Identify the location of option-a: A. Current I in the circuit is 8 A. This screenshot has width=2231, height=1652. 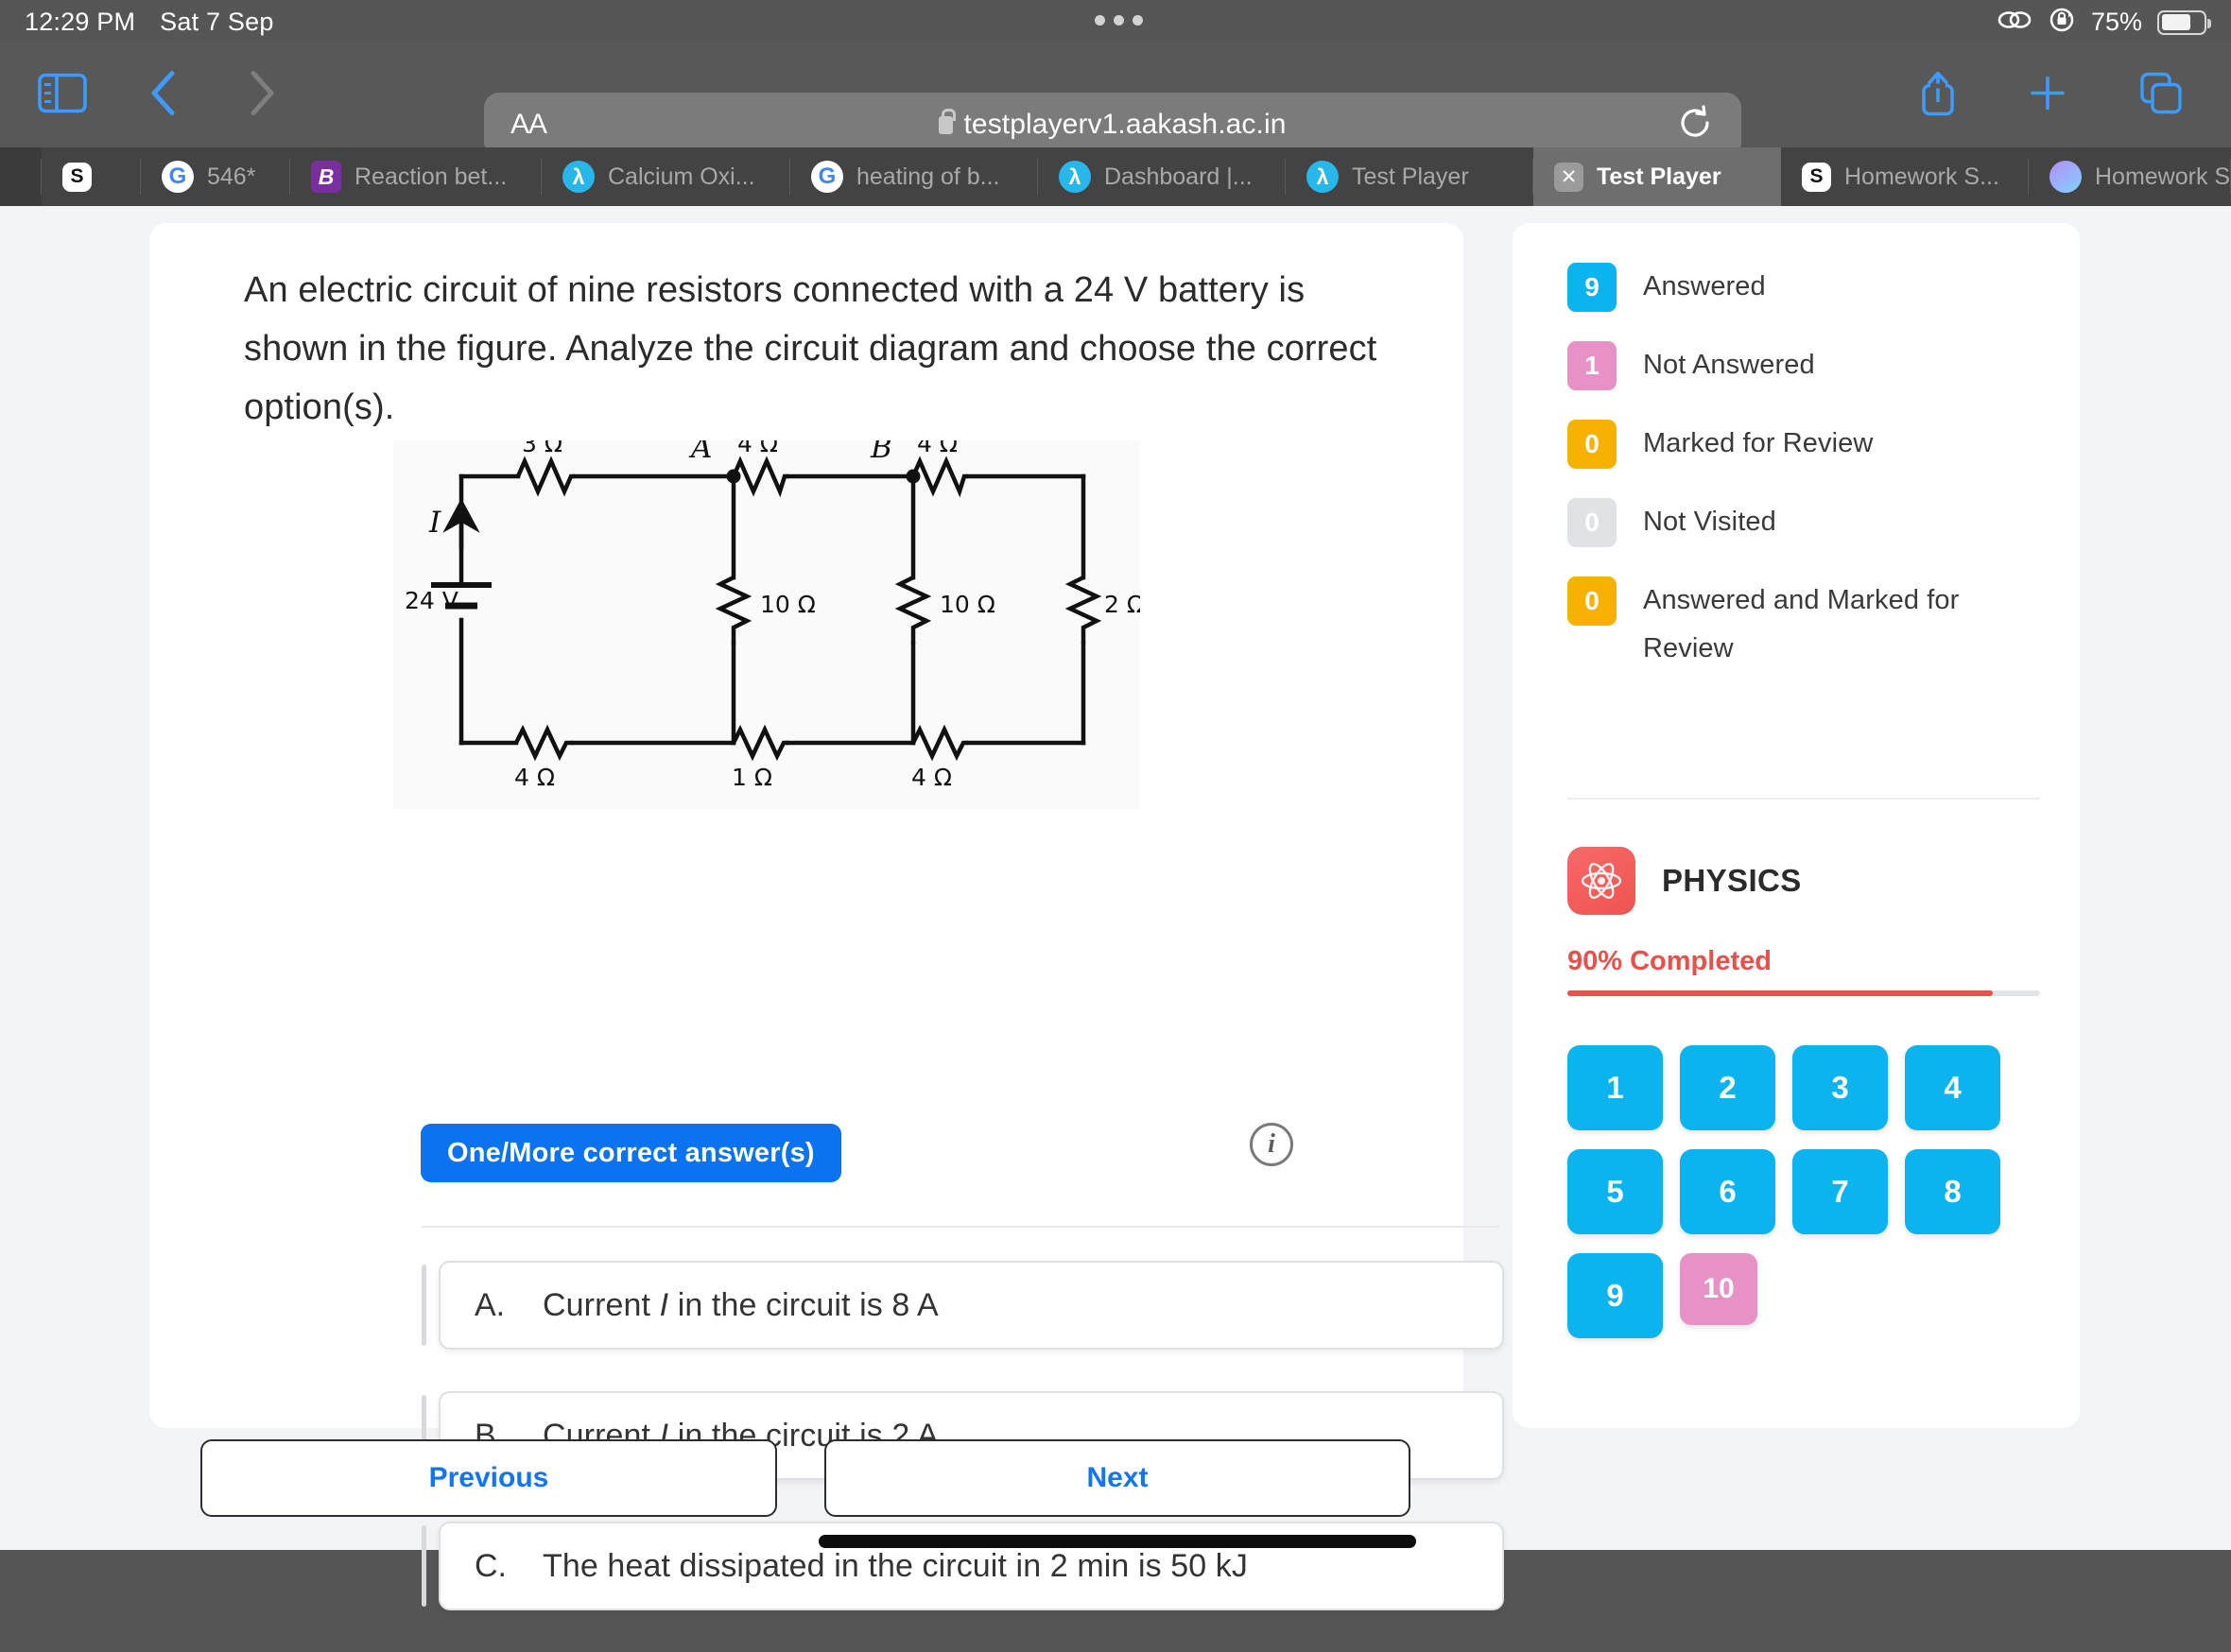
(971, 1305).